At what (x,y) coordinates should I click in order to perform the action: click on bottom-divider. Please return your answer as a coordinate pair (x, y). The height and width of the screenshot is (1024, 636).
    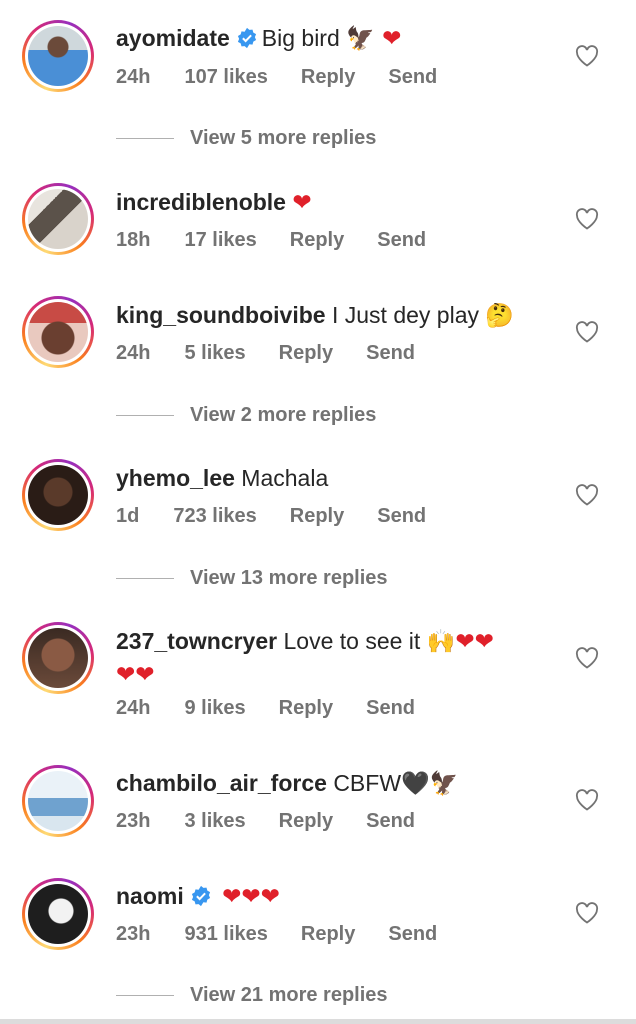
    Looking at the image, I should click on (318, 1021).